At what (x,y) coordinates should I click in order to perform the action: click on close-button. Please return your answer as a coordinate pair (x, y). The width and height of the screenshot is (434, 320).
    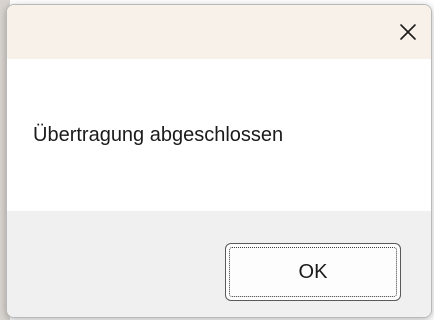
    Looking at the image, I should click on (408, 32).